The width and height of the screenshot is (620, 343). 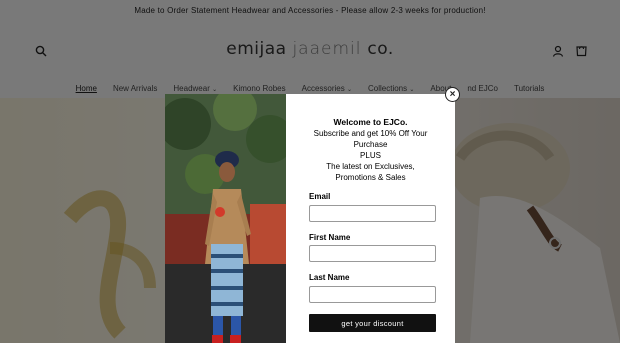 I want to click on last-name-label: Last Name, so click(x=329, y=277).